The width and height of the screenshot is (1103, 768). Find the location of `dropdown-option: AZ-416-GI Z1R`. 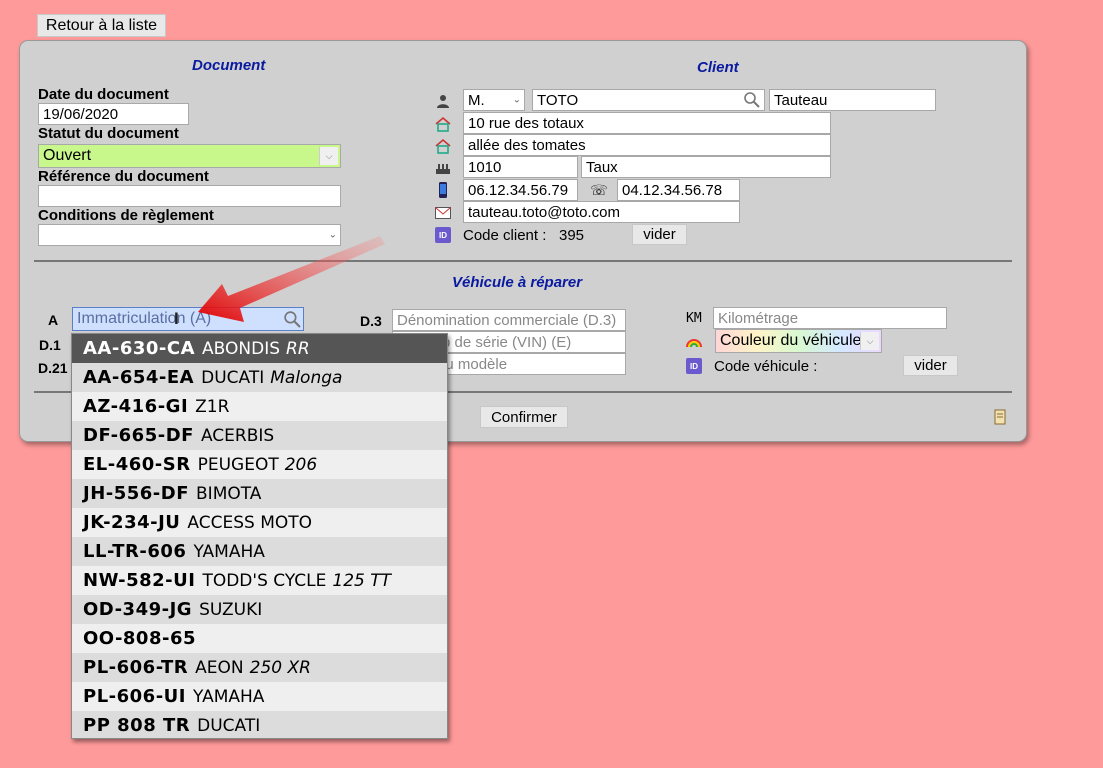

dropdown-option: AZ-416-GI Z1R is located at coordinates (259, 406).